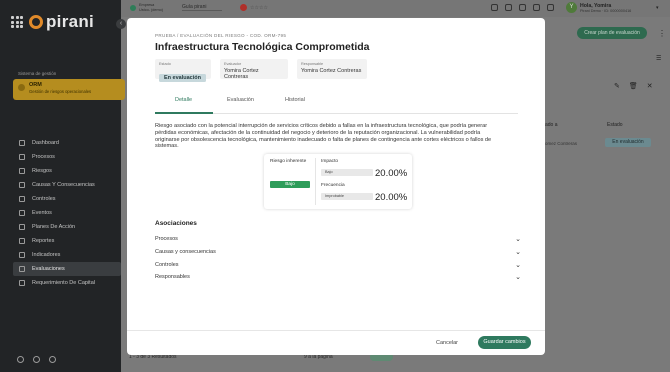 The width and height of the screenshot is (670, 372). What do you see at coordinates (46, 255) in the screenshot?
I see `sidebar-item-label: Indicadores` at bounding box center [46, 255].